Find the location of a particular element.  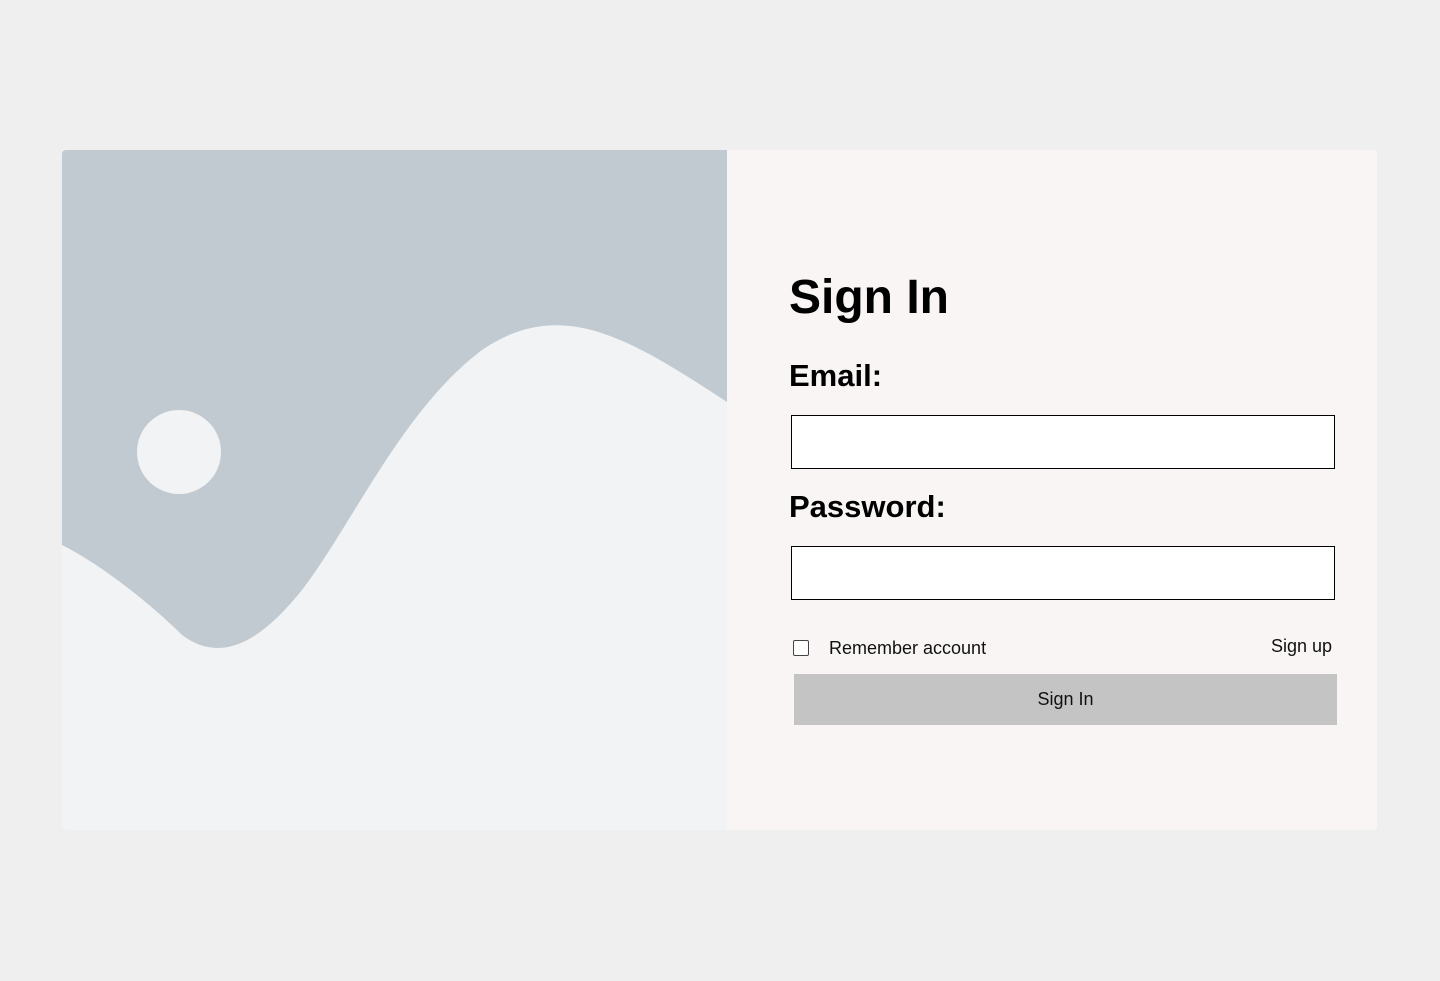

email-field is located at coordinates (1063, 442).